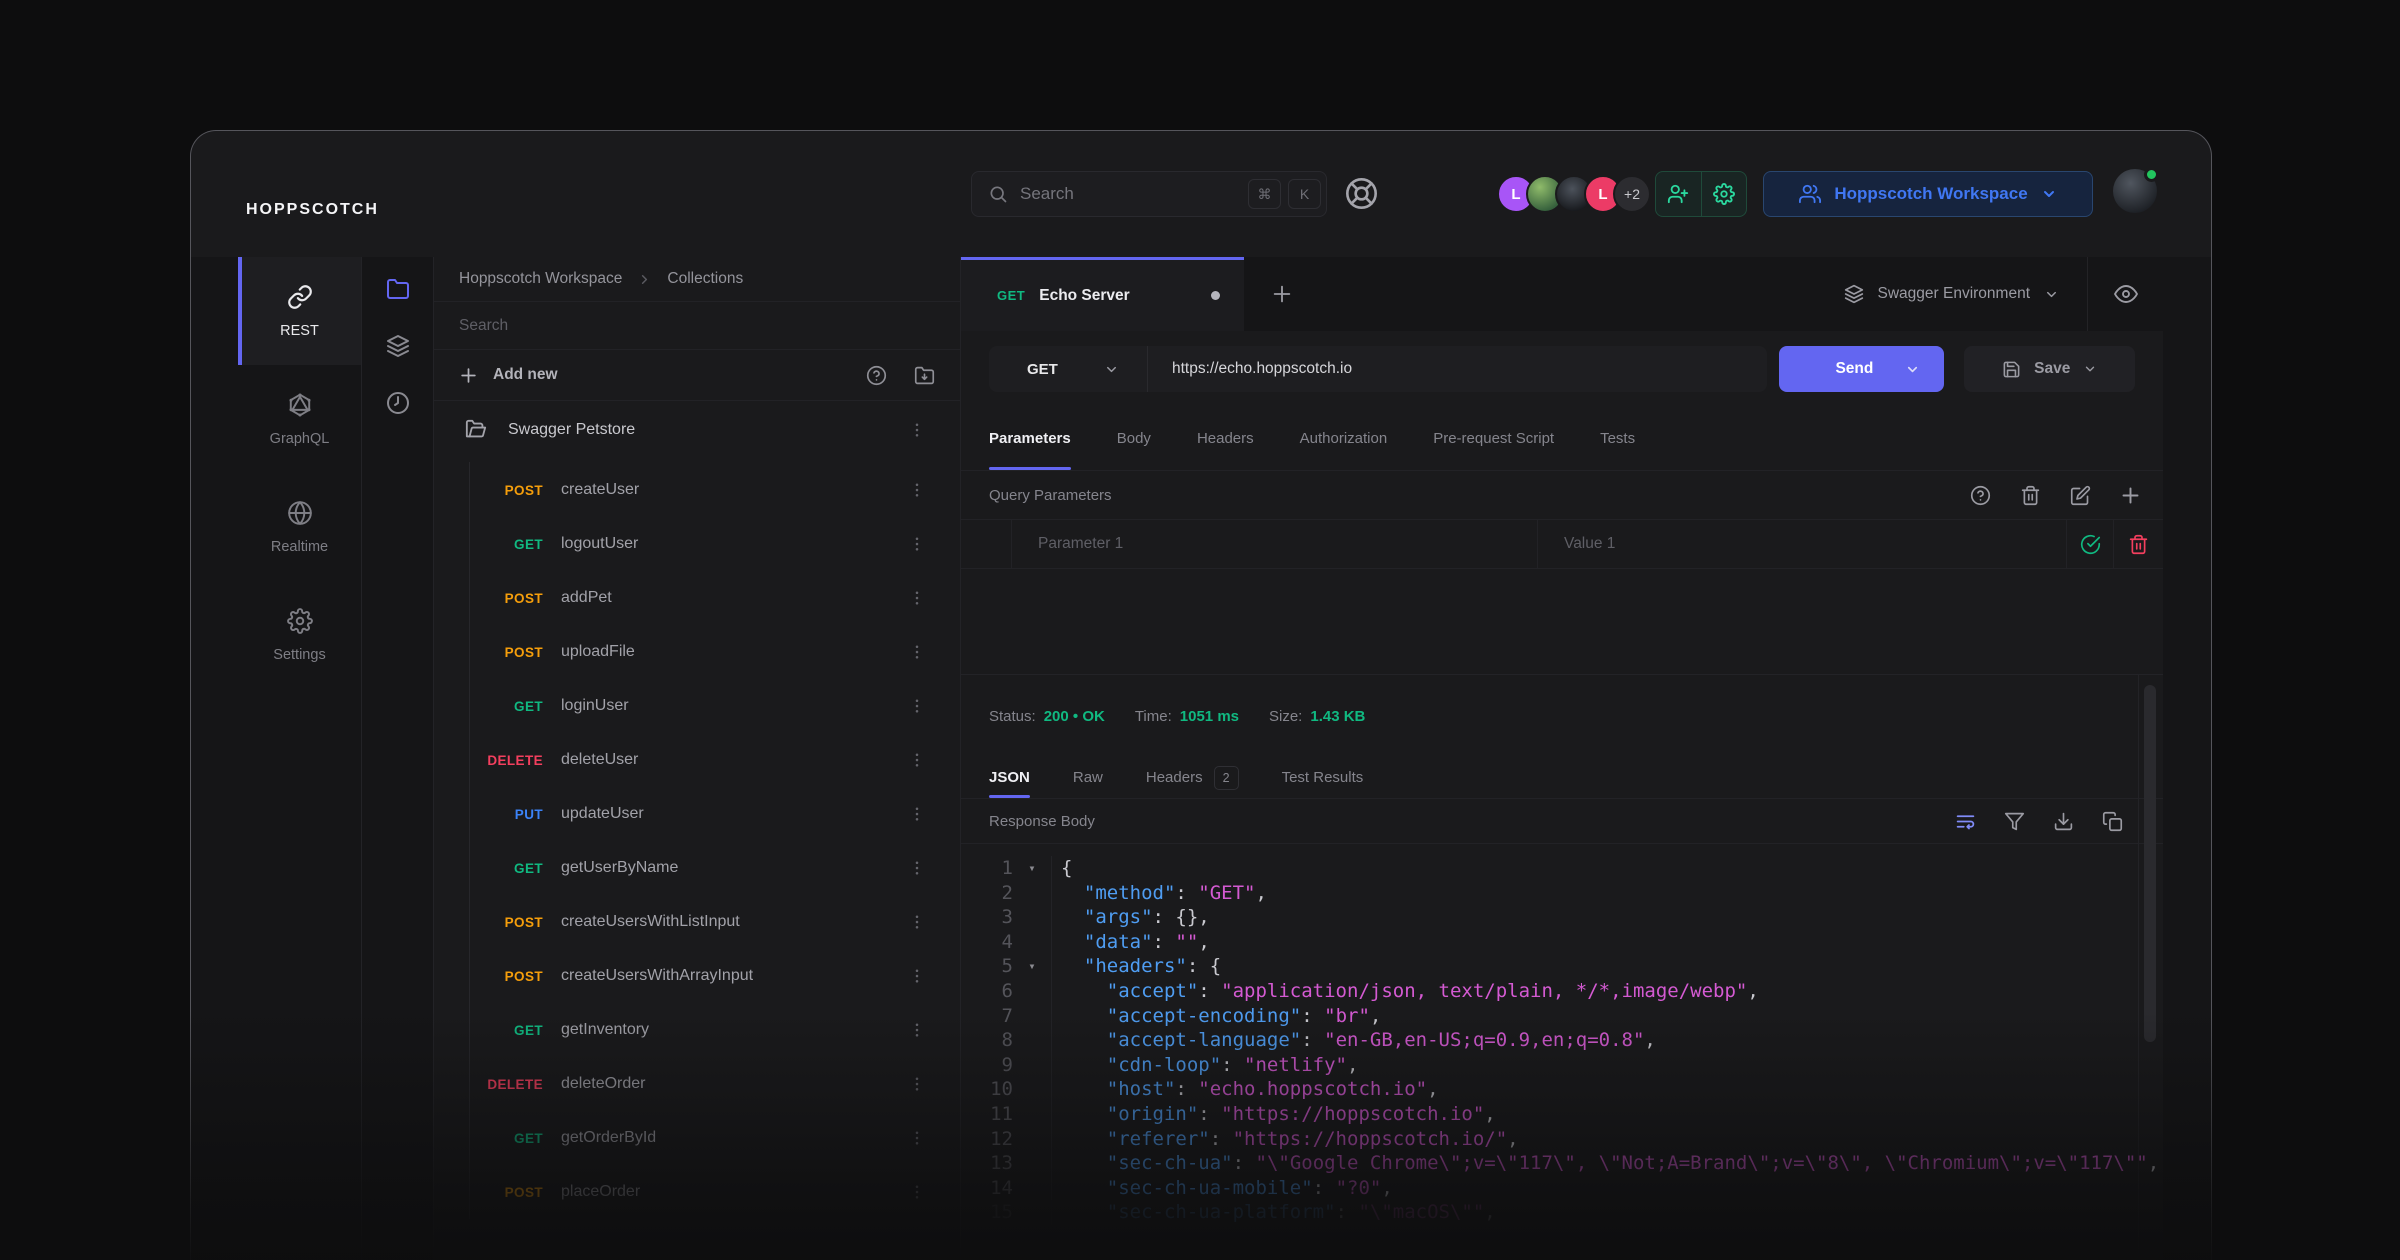  I want to click on nav-item-settings: Settings, so click(299, 635).